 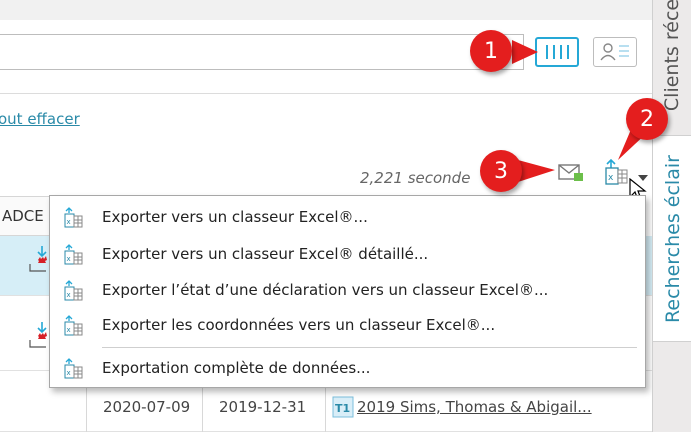 What do you see at coordinates (581, 111) in the screenshot?
I see `callout-arrows` at bounding box center [581, 111].